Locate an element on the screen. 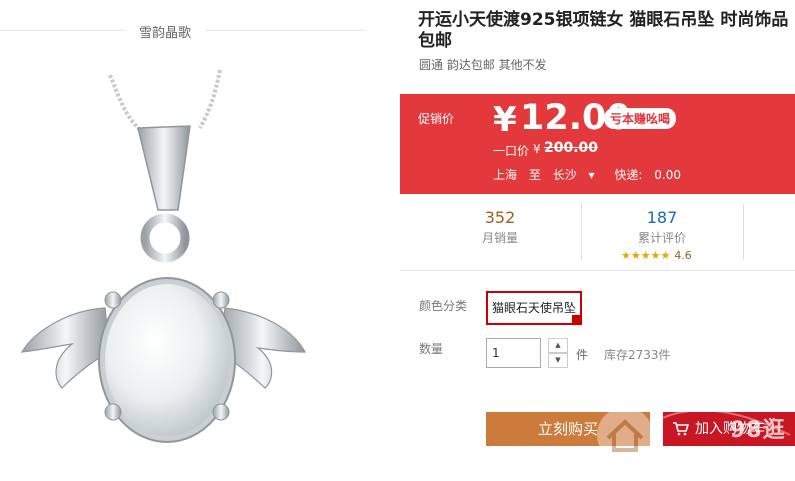  star-icons: ★★★★★ is located at coordinates (646, 255).